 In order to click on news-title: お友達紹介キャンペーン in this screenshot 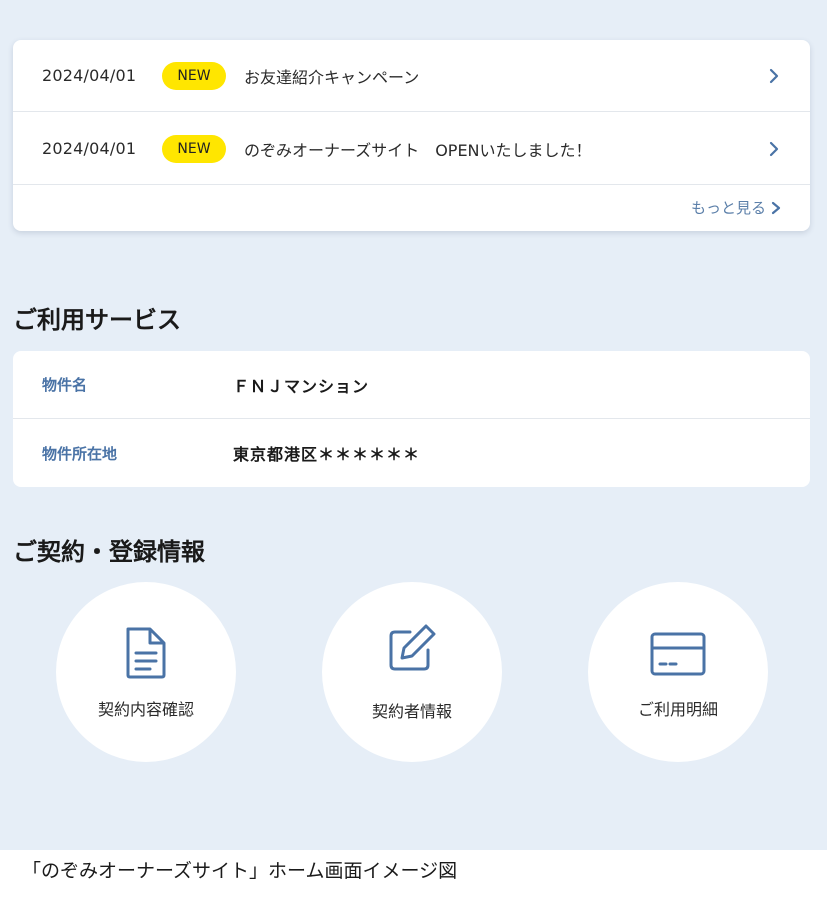, I will do `click(332, 77)`.